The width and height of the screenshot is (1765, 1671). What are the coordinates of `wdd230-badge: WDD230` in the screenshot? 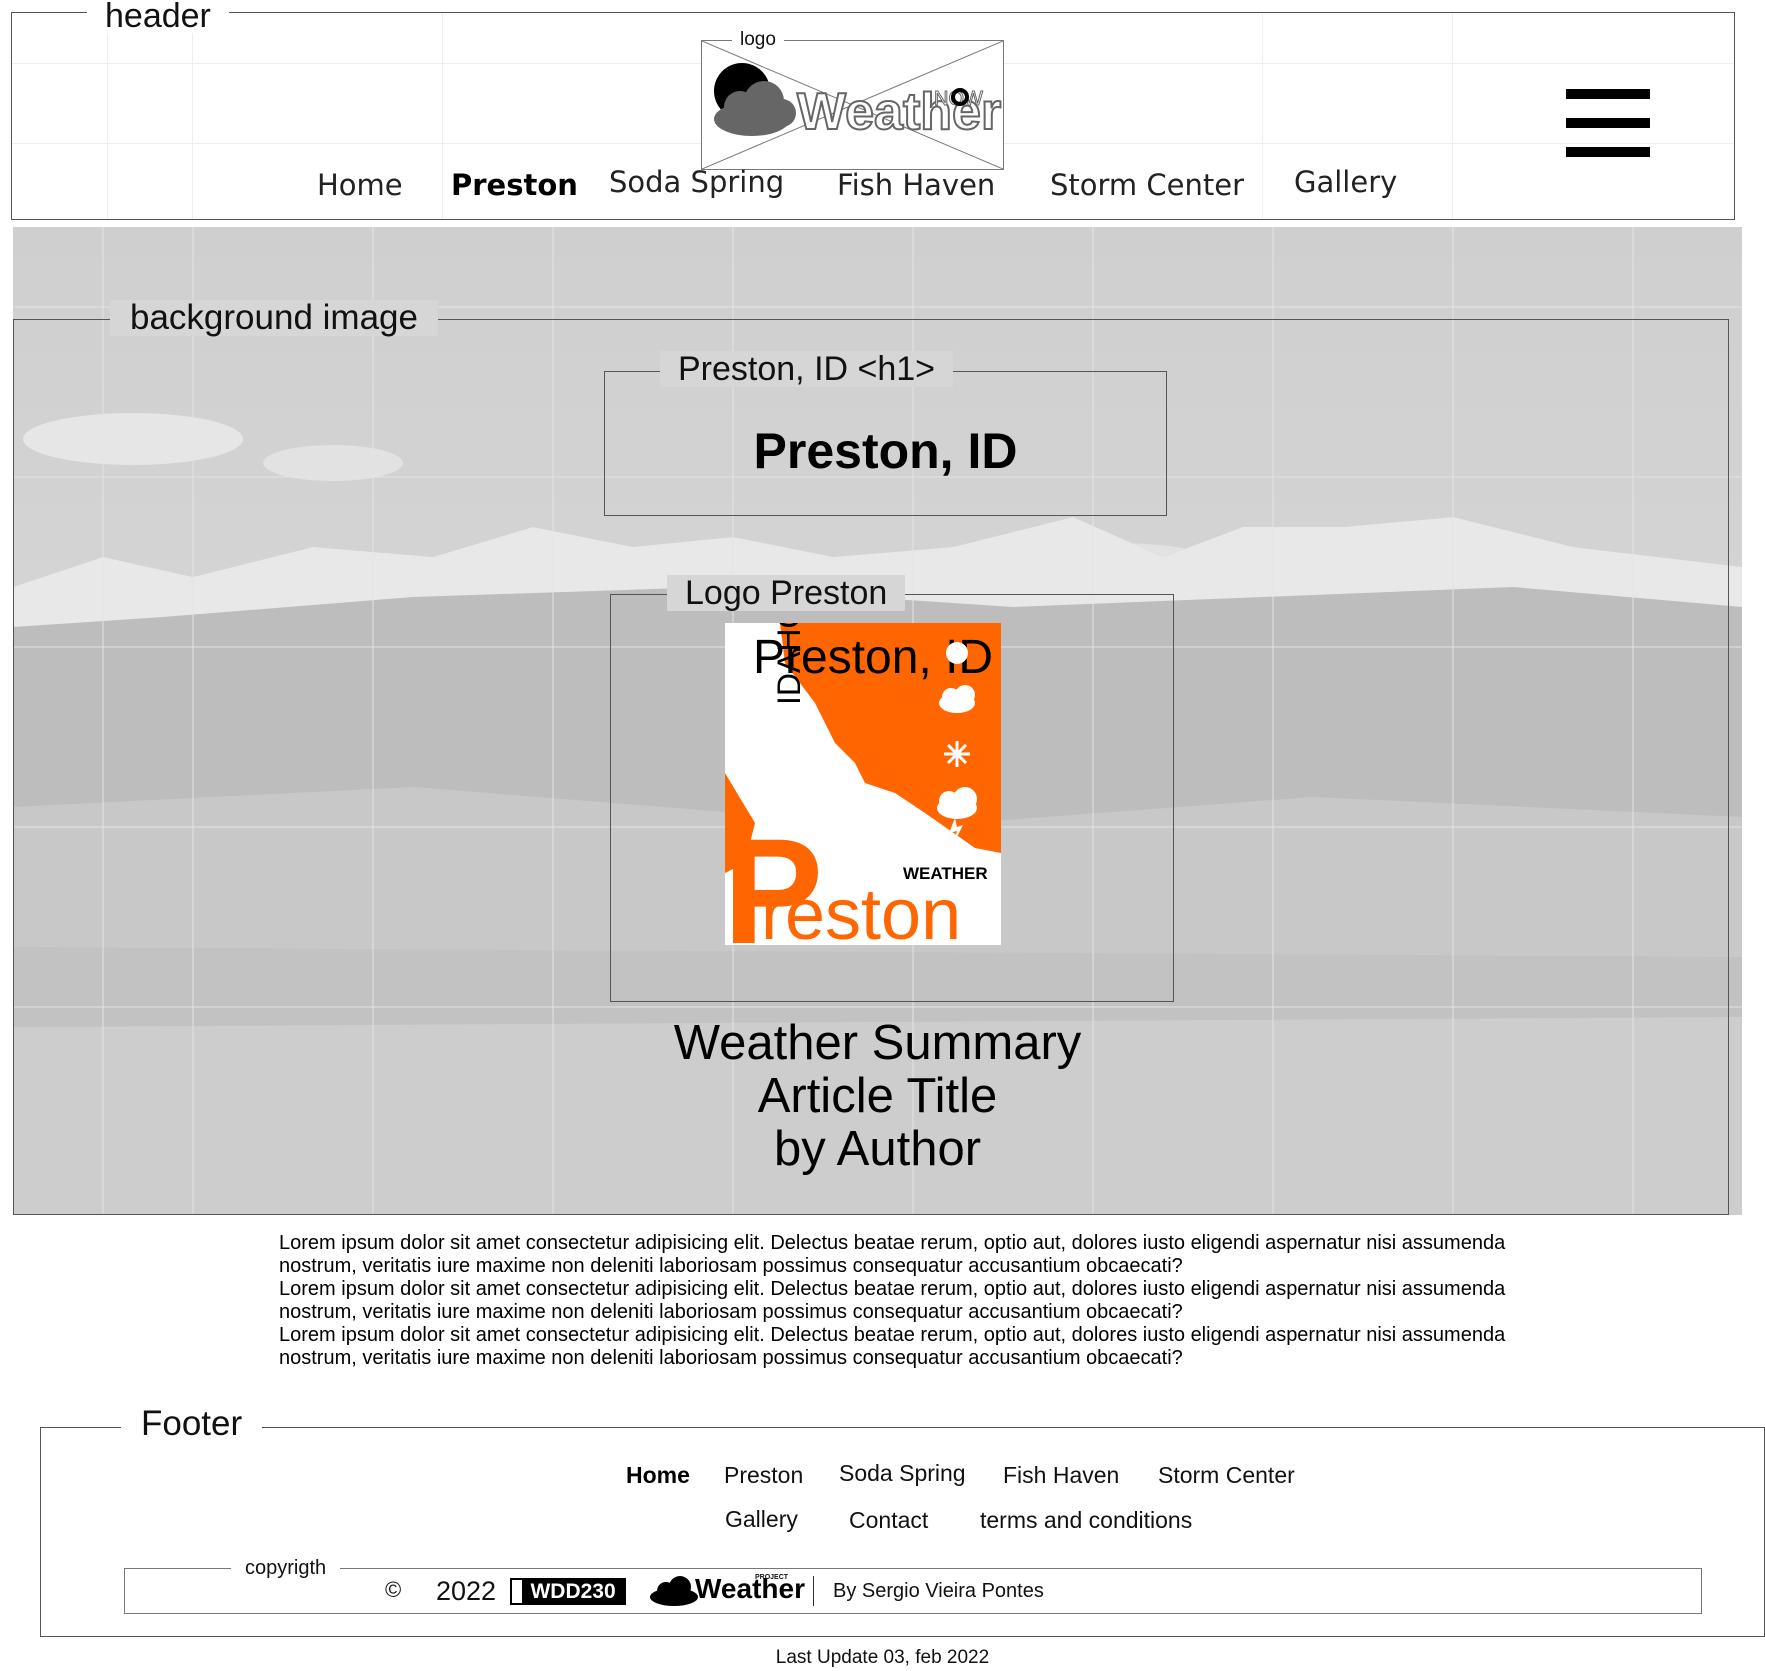 It's located at (568, 1591).